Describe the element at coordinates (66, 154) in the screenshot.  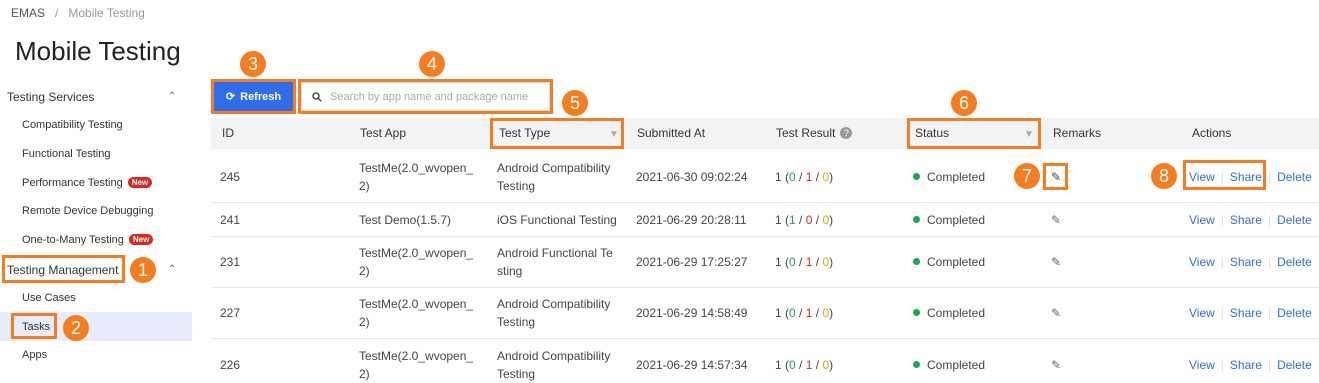
I see `sidebar-item-functional-testing: Functional Testing` at that location.